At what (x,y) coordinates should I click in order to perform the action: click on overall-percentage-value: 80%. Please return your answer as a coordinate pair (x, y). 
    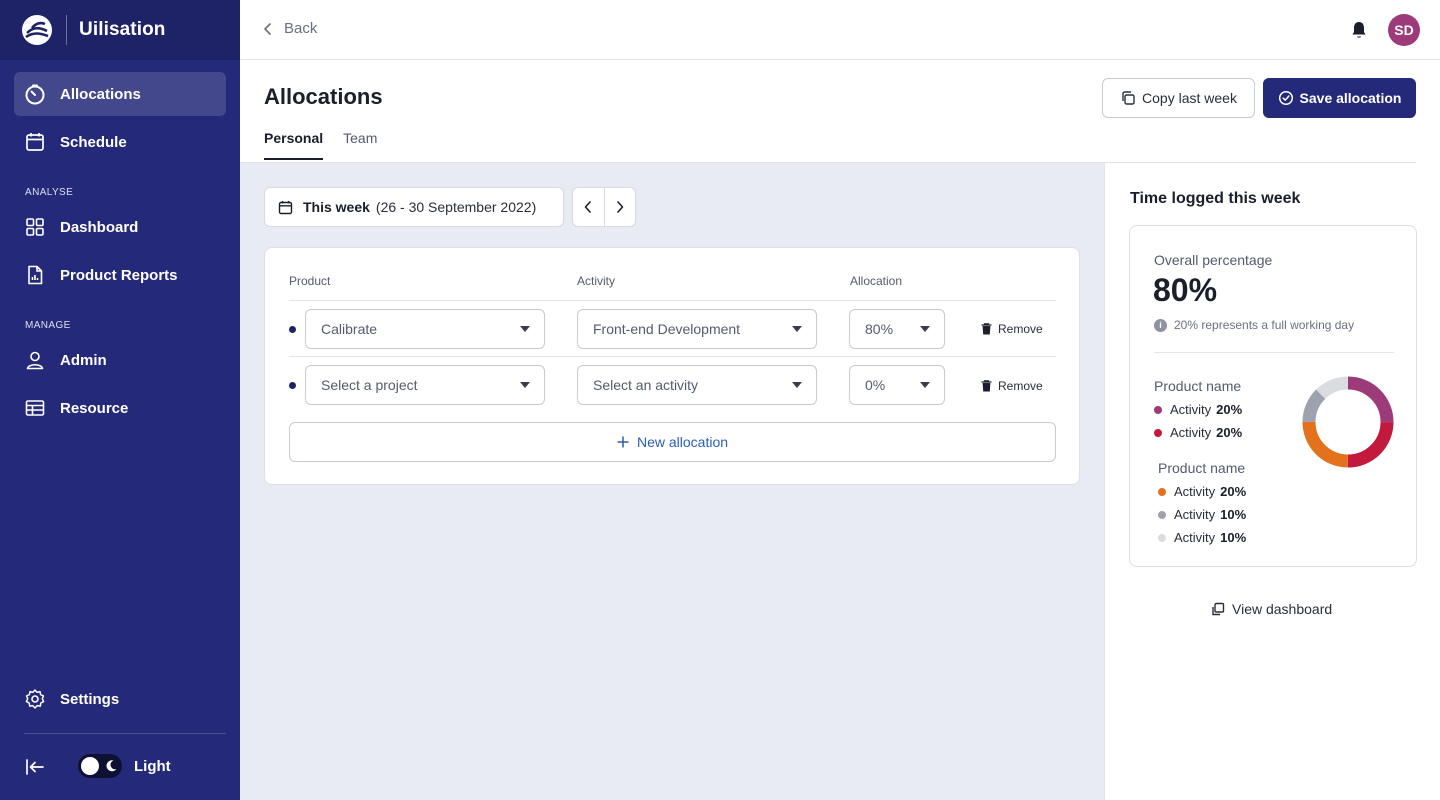
    Looking at the image, I should click on (1185, 290).